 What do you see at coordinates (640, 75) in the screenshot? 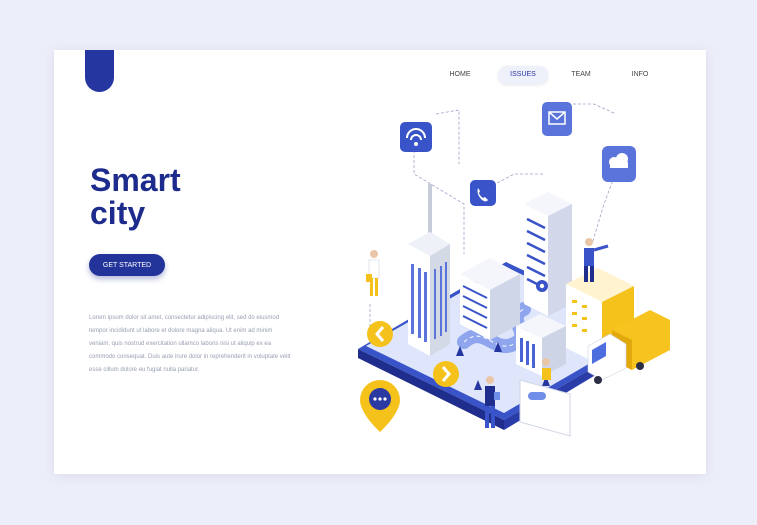
I see `nav-item-info: INFO` at bounding box center [640, 75].